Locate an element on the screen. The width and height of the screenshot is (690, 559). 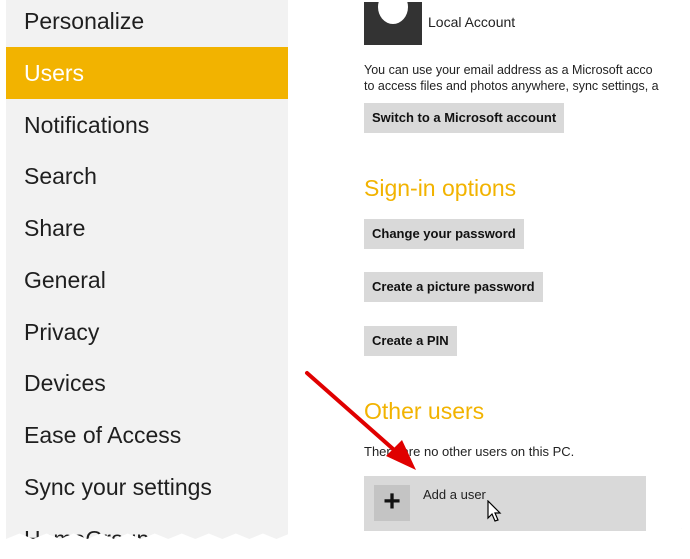
red-annotation-arrow-icon is located at coordinates (360, 420).